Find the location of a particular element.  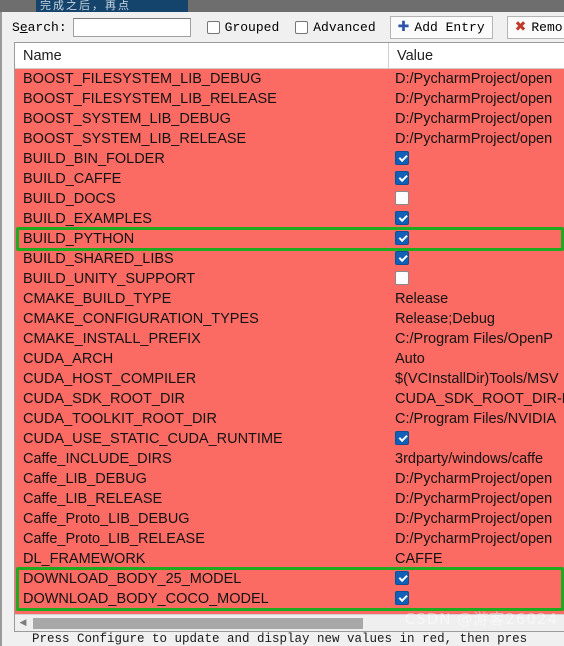

cell-name: CUDA_ARCH is located at coordinates (68, 359).